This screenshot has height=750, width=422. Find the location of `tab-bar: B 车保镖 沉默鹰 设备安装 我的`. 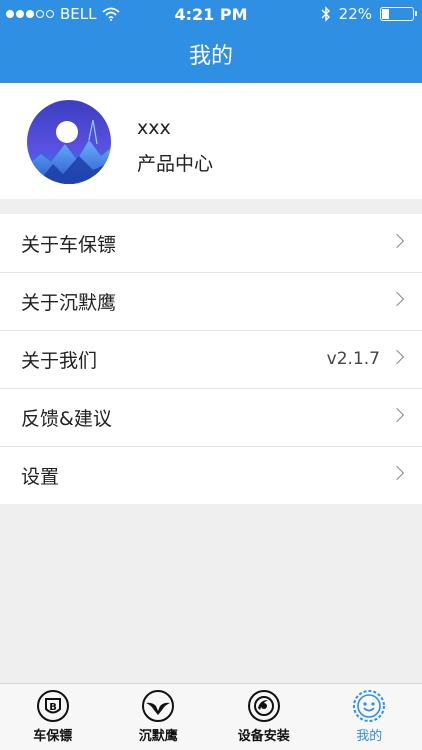

tab-bar: B 车保镖 沉默鹰 设备安装 我的 is located at coordinates (211, 716).